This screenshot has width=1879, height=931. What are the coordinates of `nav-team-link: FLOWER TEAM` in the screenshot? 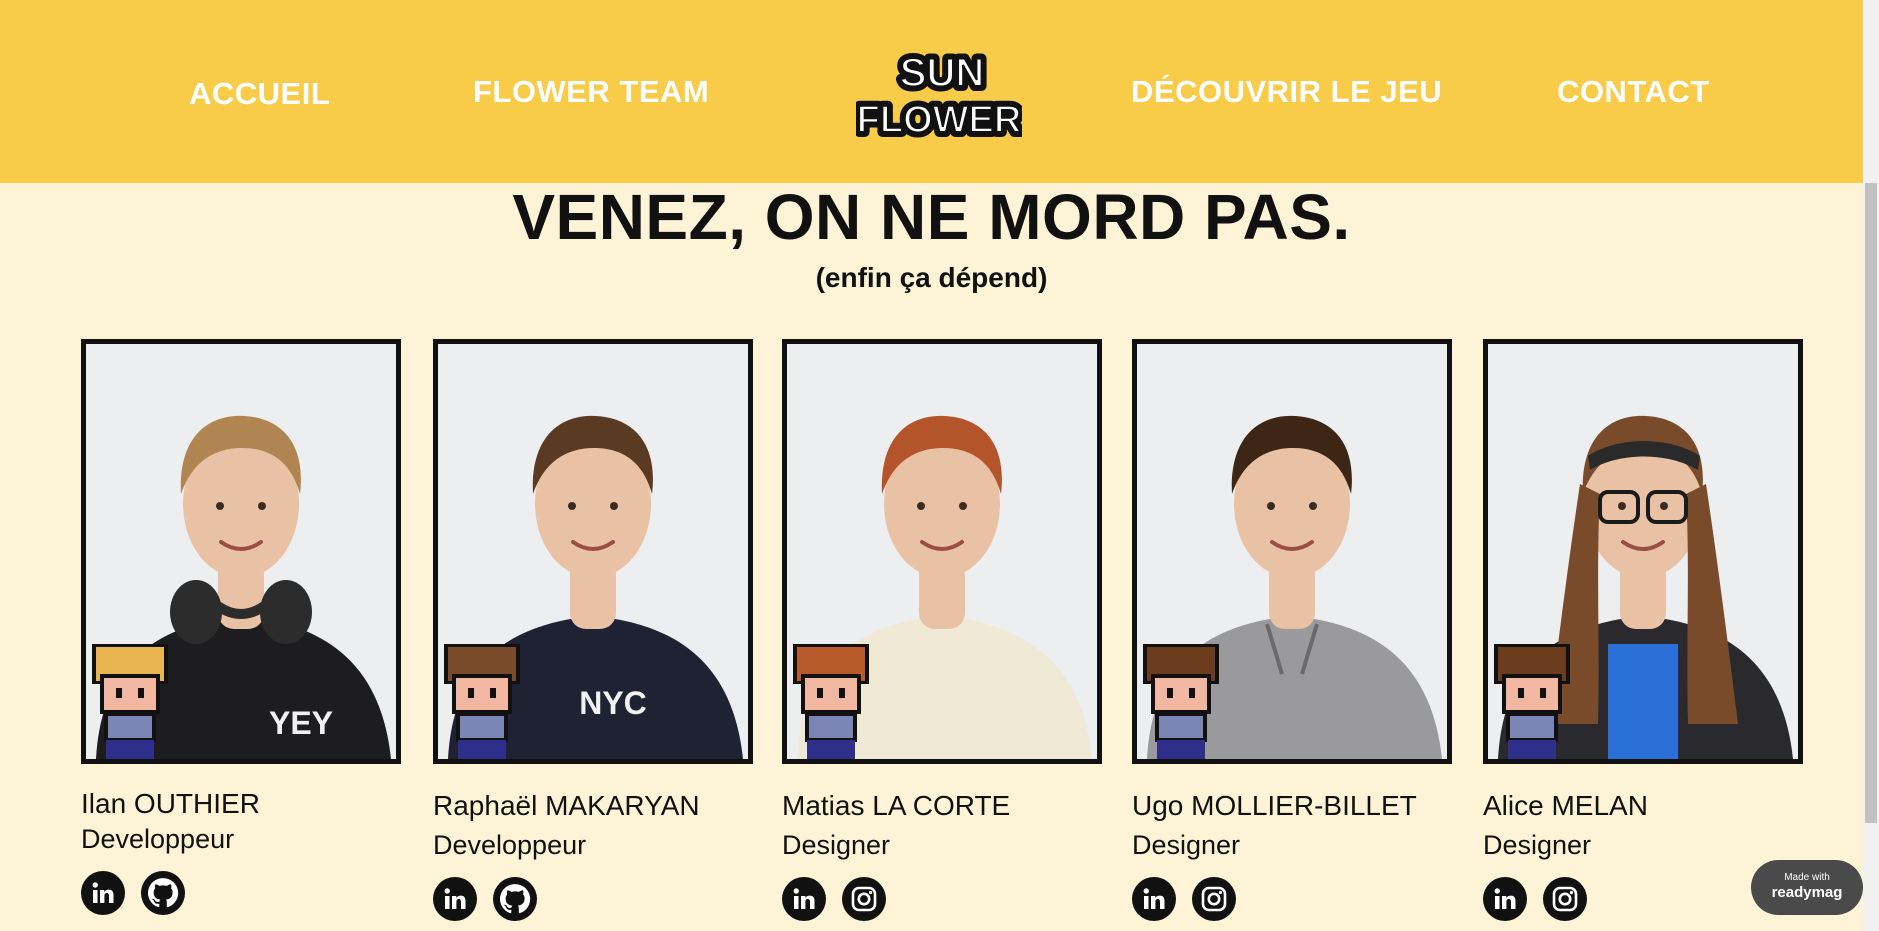 It's located at (591, 92).